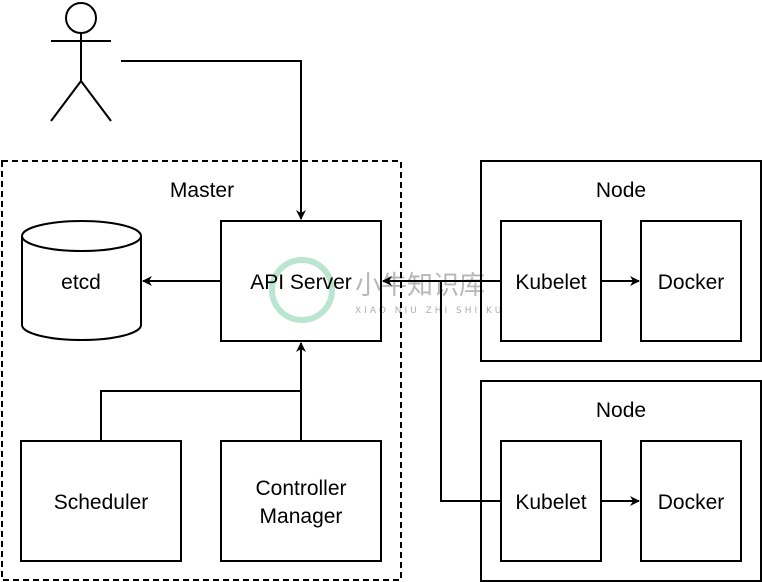  I want to click on controller-manager-label-line1: Controller, so click(300, 488).